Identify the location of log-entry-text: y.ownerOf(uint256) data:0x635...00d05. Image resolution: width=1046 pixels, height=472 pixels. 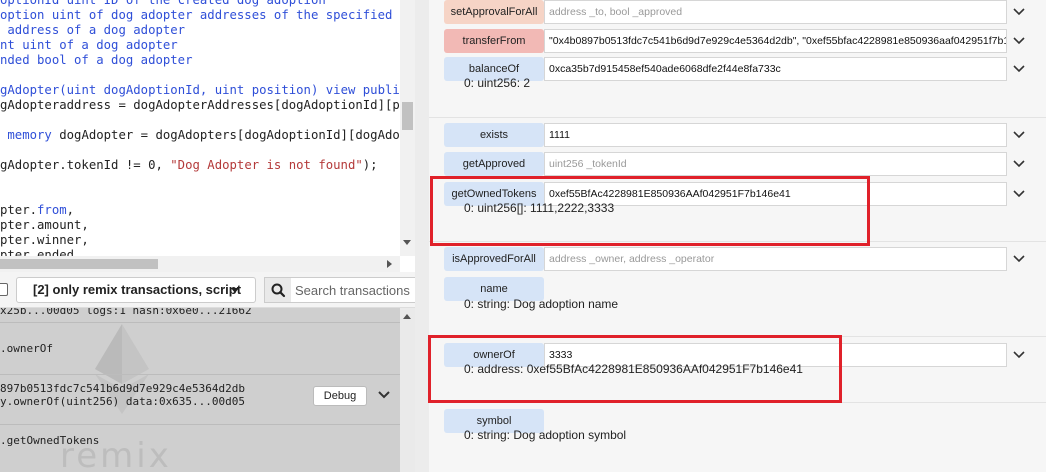
(123, 401).